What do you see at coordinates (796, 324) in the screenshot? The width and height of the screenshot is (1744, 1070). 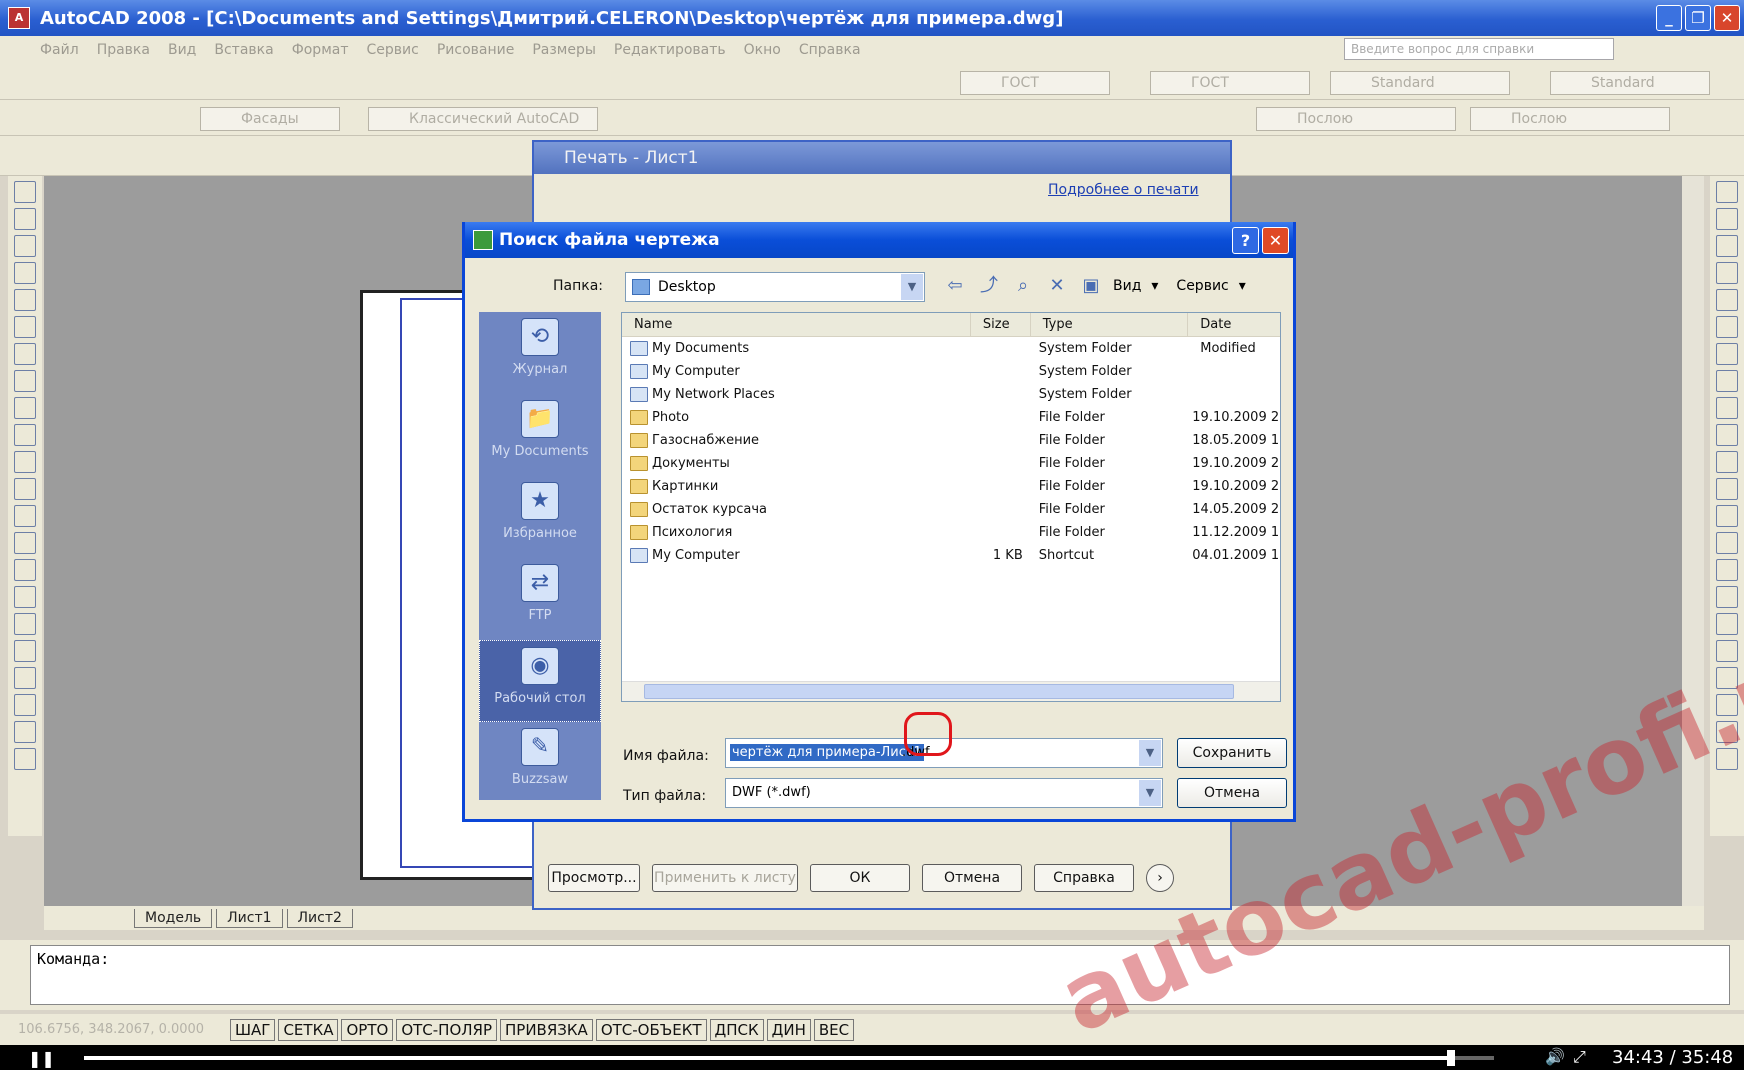 I see `column-name: Name` at bounding box center [796, 324].